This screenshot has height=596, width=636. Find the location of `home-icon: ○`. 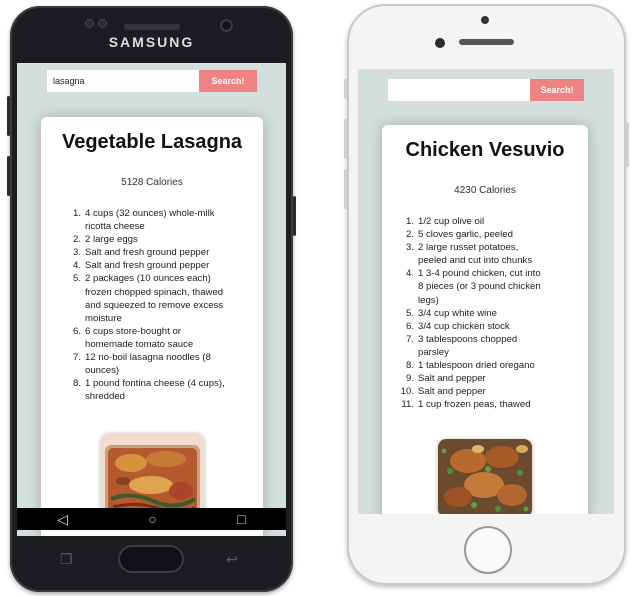

home-icon: ○ is located at coordinates (152, 519).